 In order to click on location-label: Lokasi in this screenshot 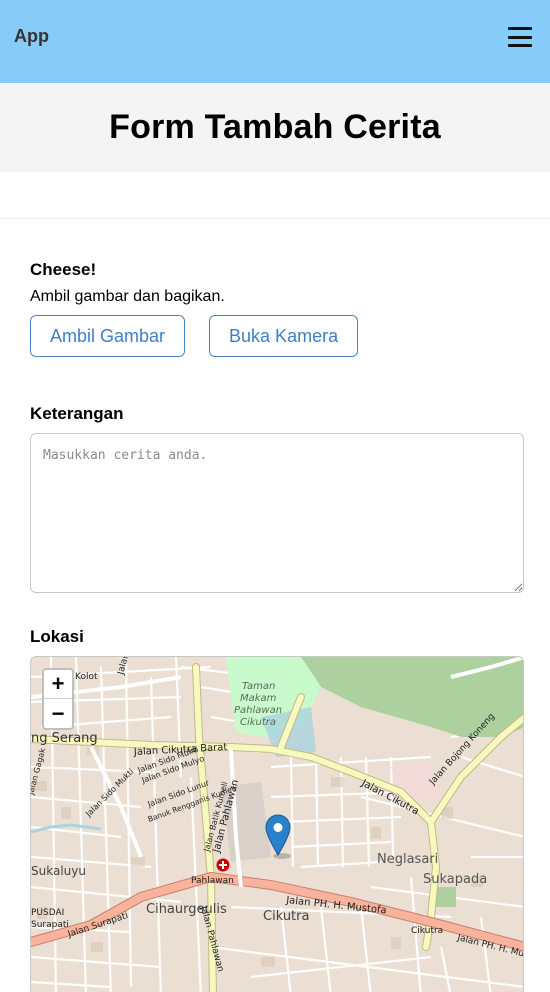, I will do `click(57, 636)`.